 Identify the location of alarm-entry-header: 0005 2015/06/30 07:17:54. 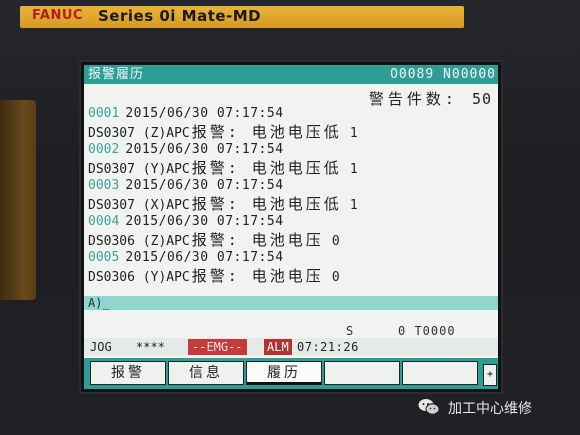
(292, 258).